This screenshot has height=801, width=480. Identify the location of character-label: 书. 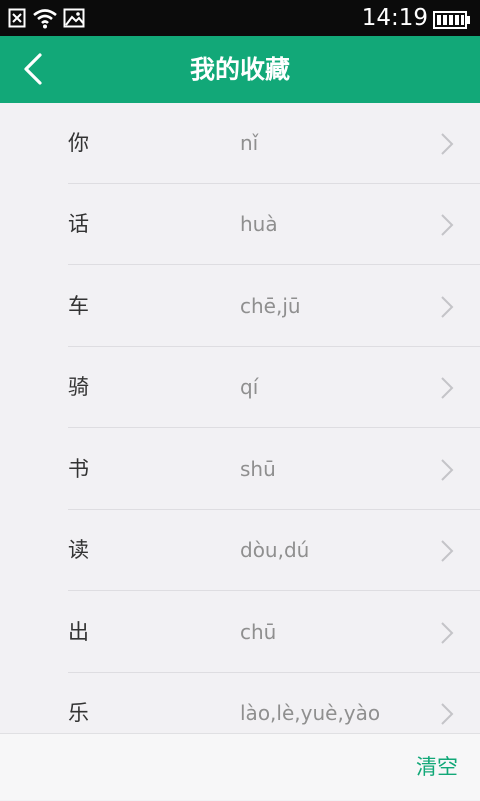
(78, 469).